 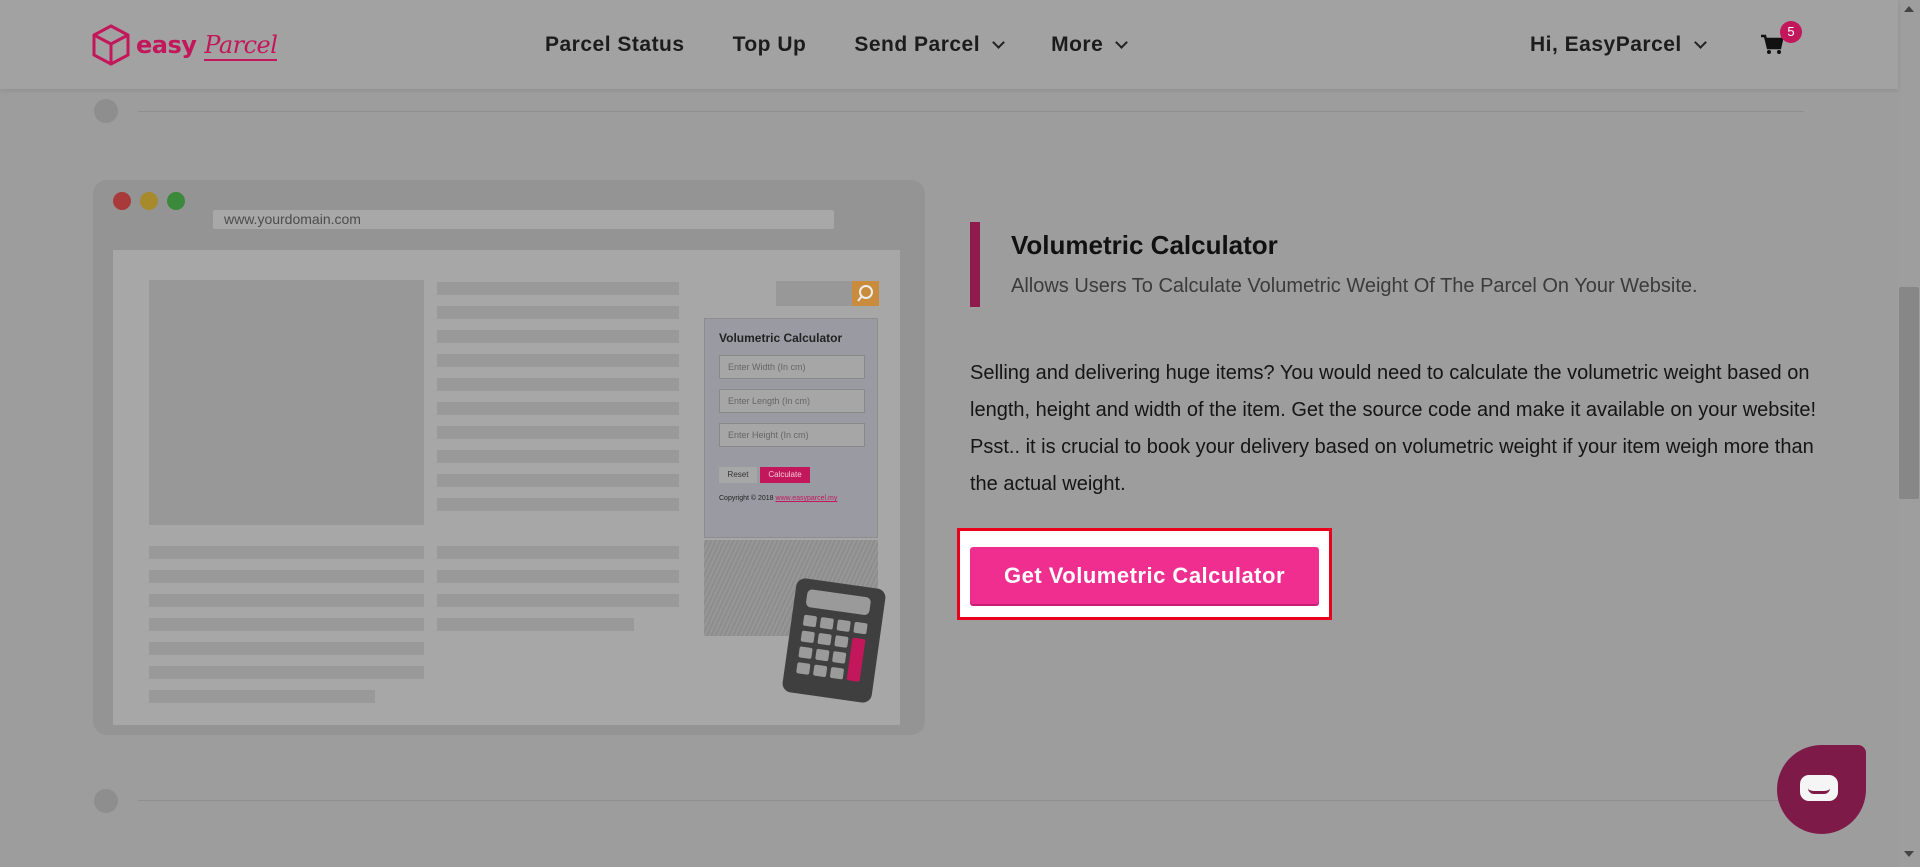 I want to click on calculator-icon, so click(x=834, y=640).